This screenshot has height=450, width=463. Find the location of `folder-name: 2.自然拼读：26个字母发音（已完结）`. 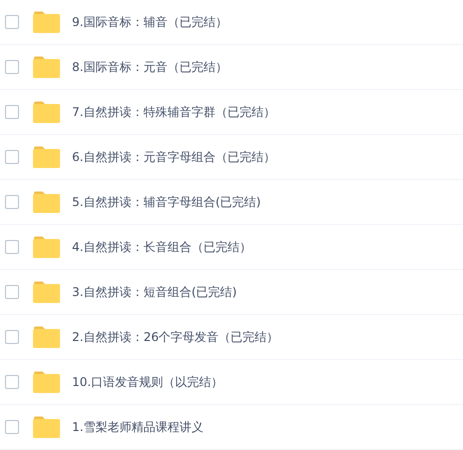

folder-name: 2.自然拼读：26个字母发音（已完结） is located at coordinates (175, 337).